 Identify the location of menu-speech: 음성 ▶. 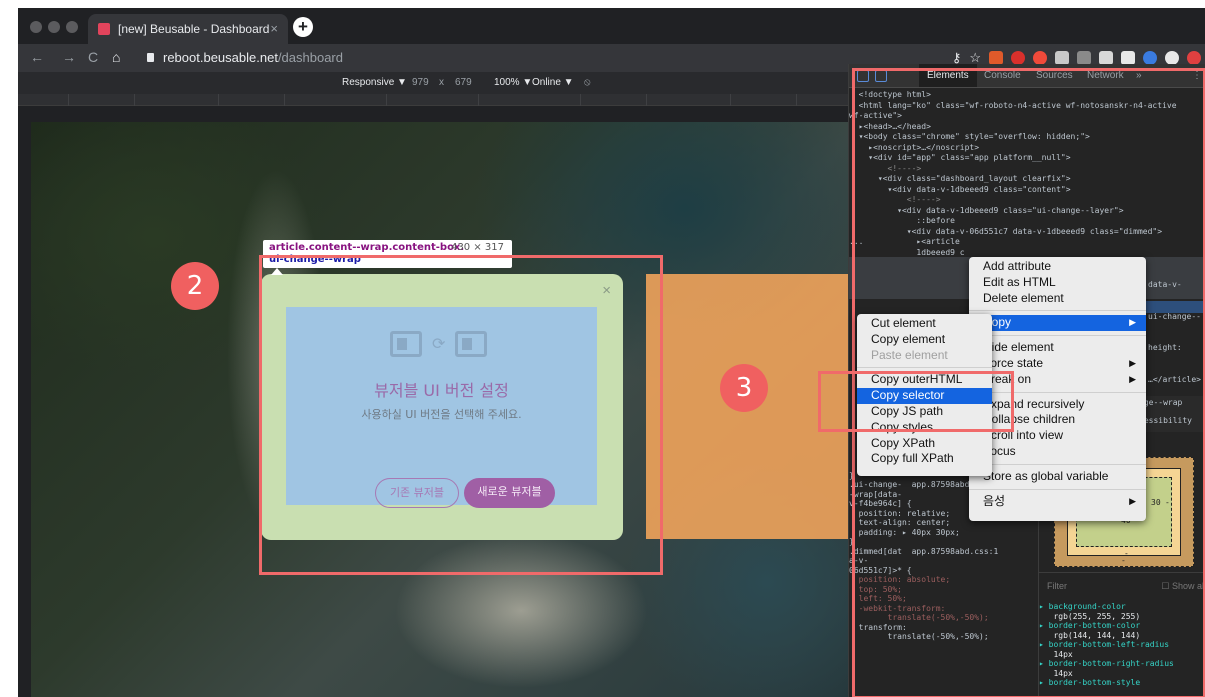
(1057, 502).